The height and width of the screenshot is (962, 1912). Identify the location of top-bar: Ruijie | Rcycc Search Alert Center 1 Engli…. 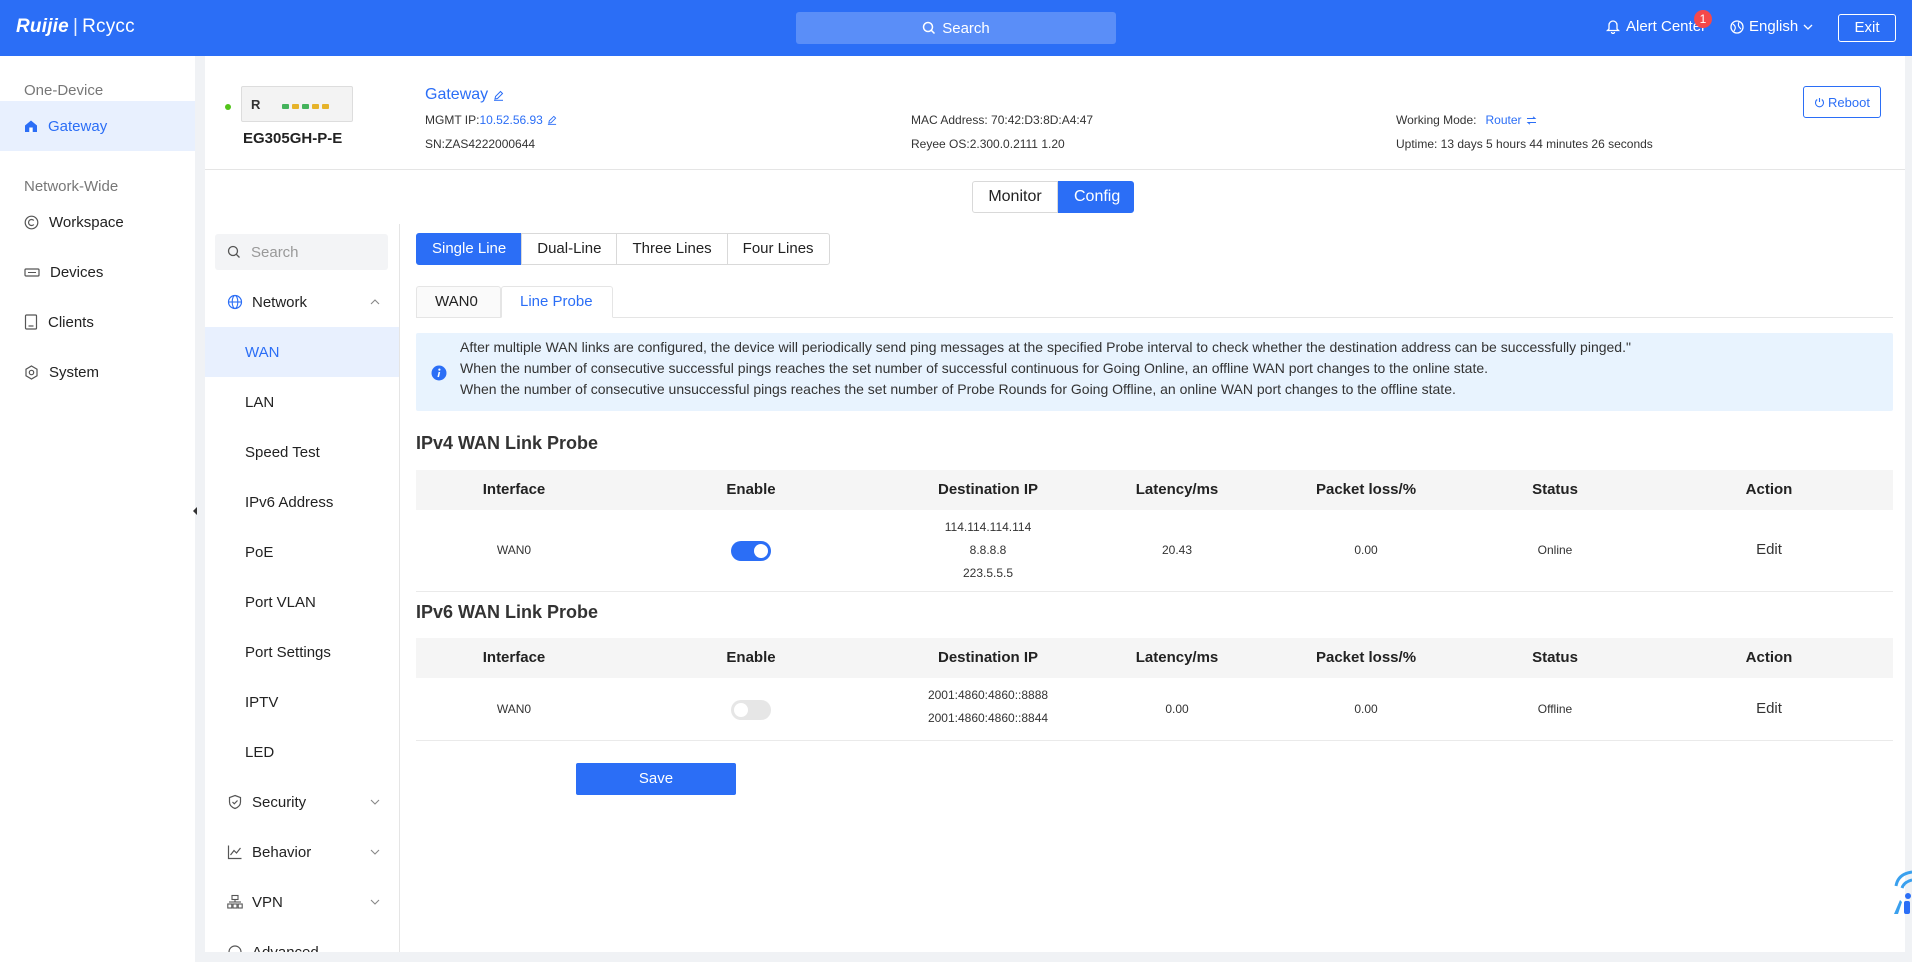
(956, 28).